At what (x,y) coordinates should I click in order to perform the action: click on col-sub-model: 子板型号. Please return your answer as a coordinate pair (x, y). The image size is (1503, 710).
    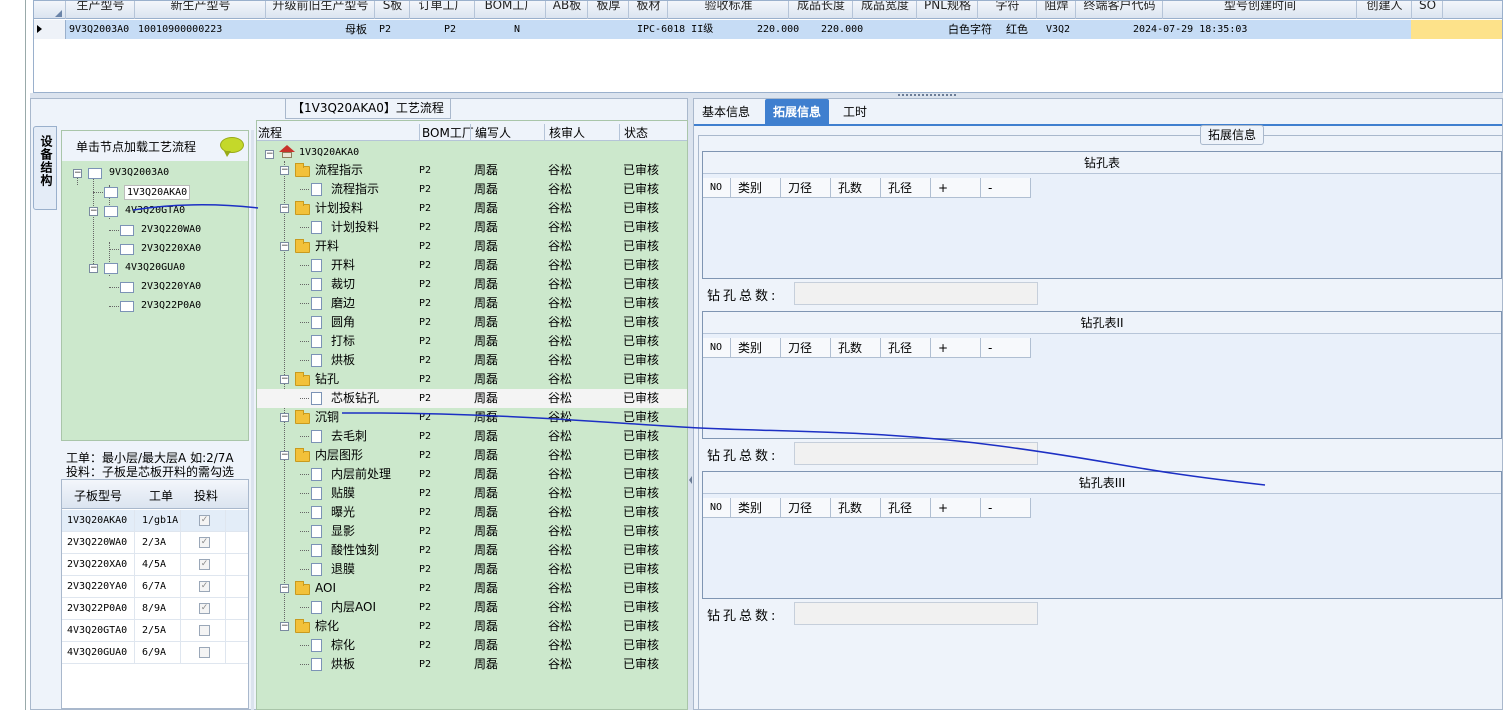
    Looking at the image, I should click on (98, 495).